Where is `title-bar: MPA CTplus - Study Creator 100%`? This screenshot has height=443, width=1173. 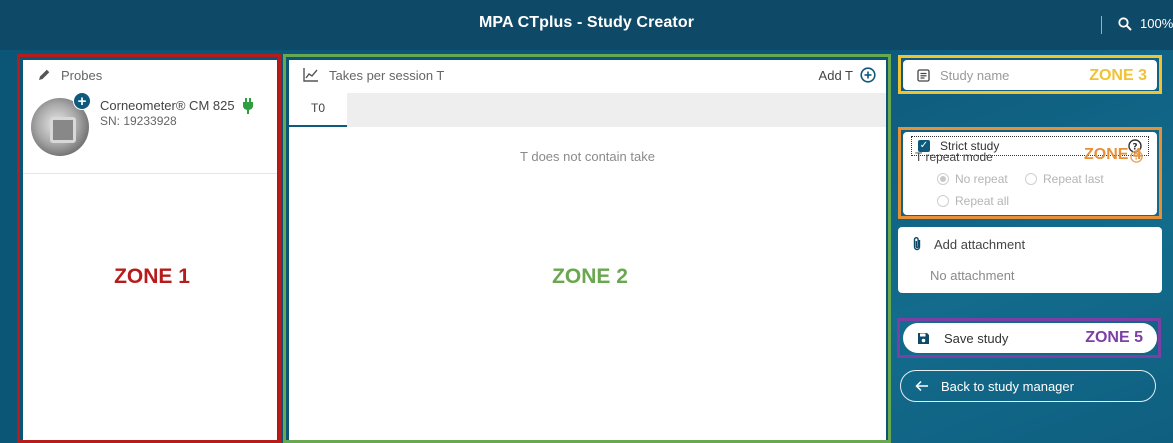
title-bar: MPA CTplus - Study Creator 100% is located at coordinates (586, 25).